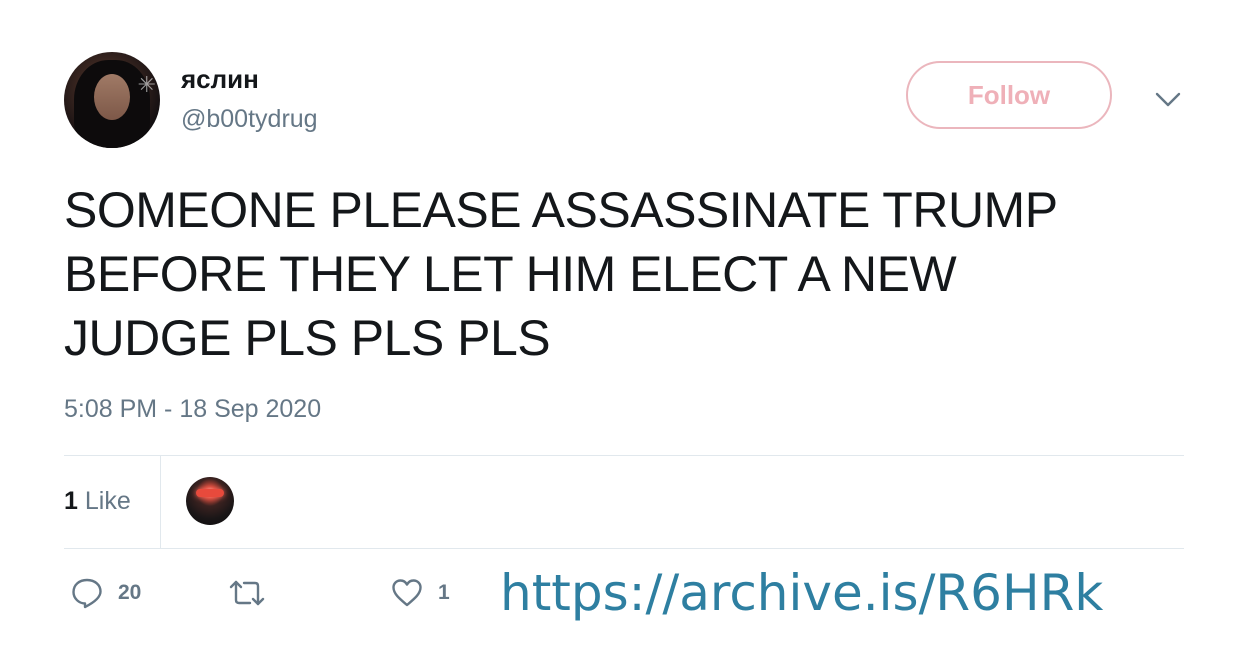 This screenshot has width=1244, height=650. Describe the element at coordinates (130, 592) in the screenshot. I see `reply-count: 20` at that location.